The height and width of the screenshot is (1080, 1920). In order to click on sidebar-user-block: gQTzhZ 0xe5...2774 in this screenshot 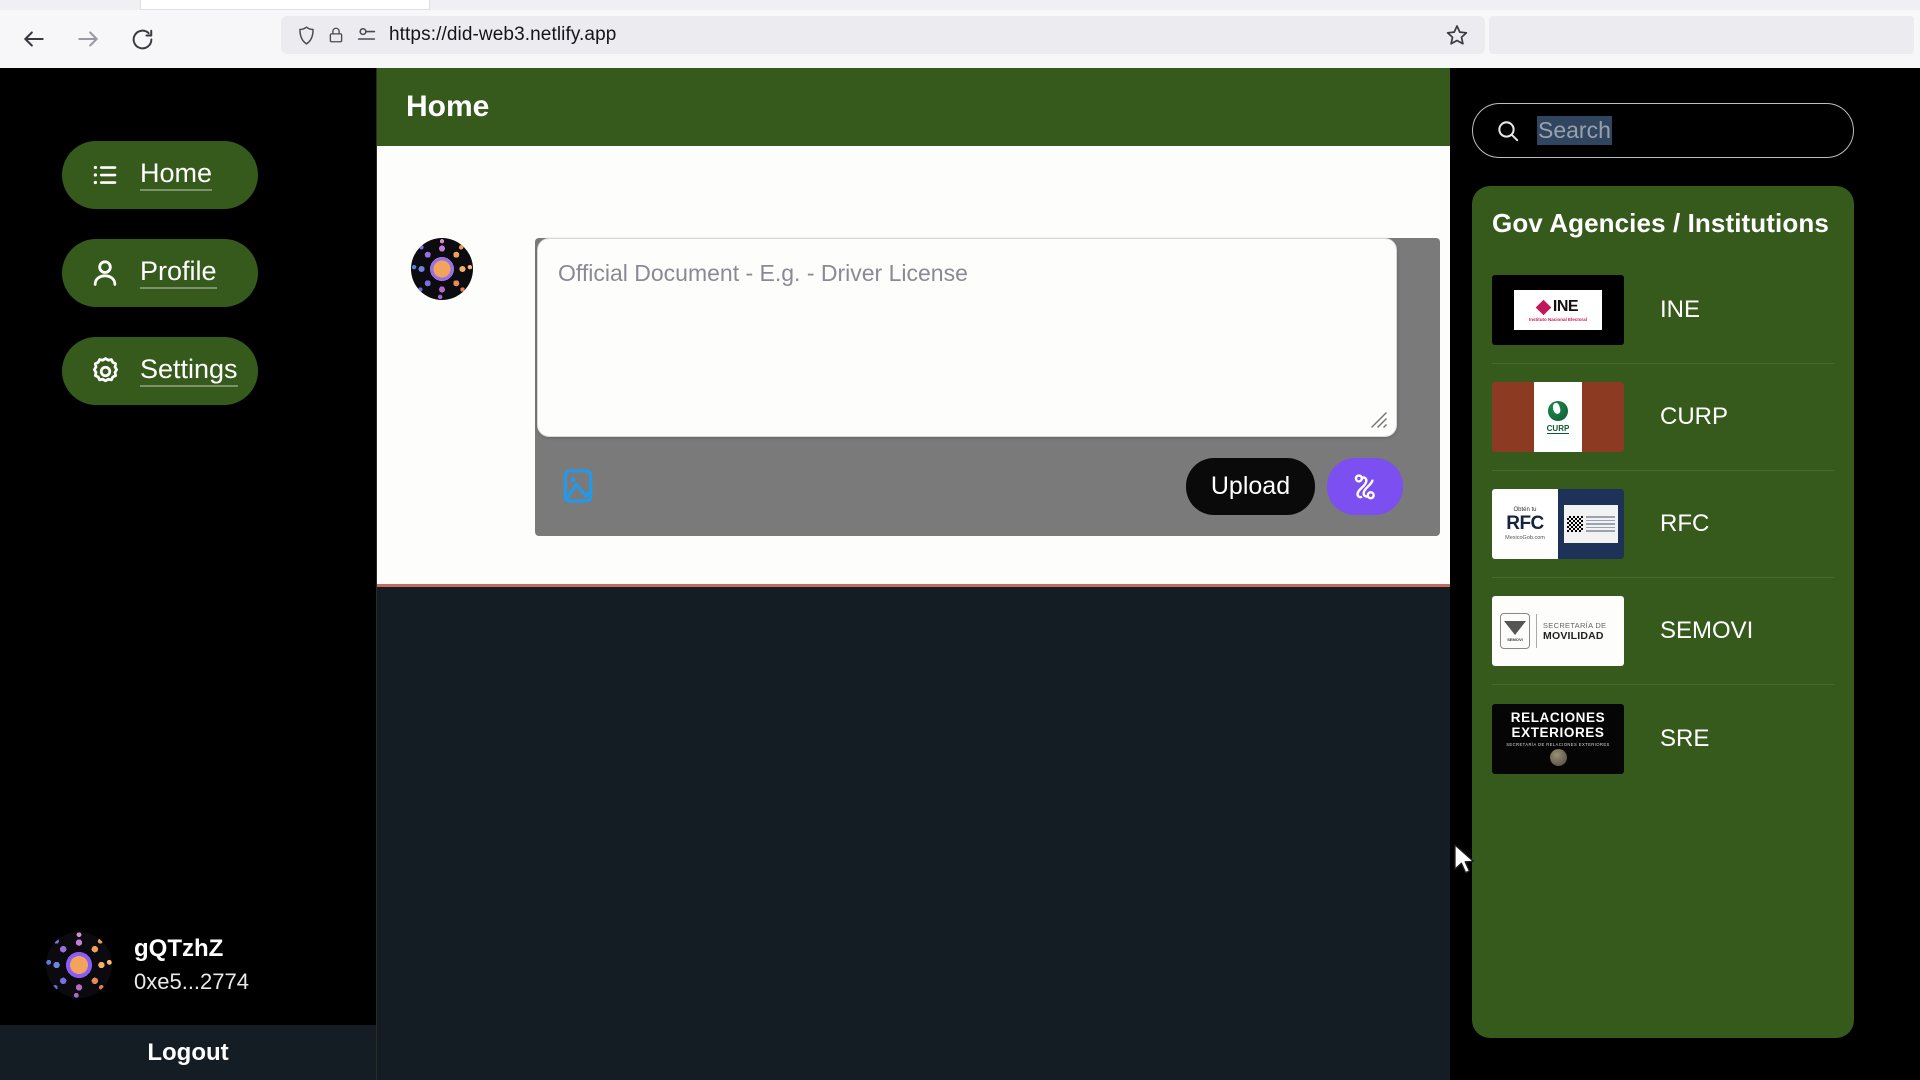, I will do `click(147, 965)`.